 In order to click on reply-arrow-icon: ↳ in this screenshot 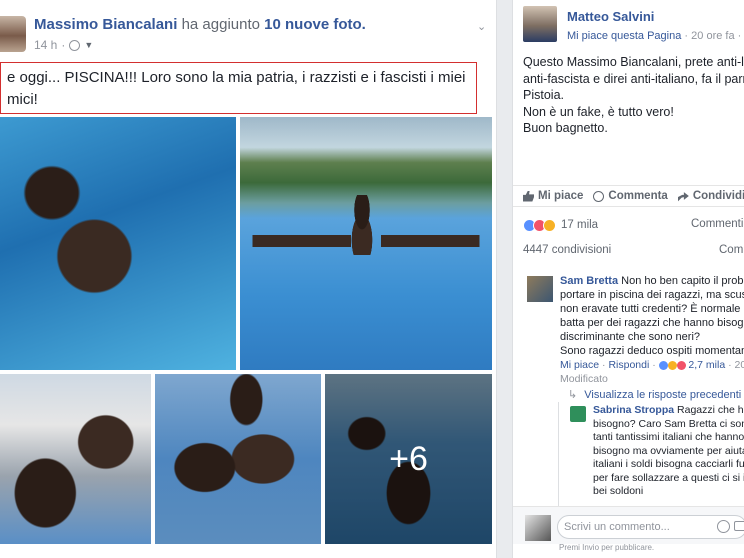, I will do `click(573, 395)`.